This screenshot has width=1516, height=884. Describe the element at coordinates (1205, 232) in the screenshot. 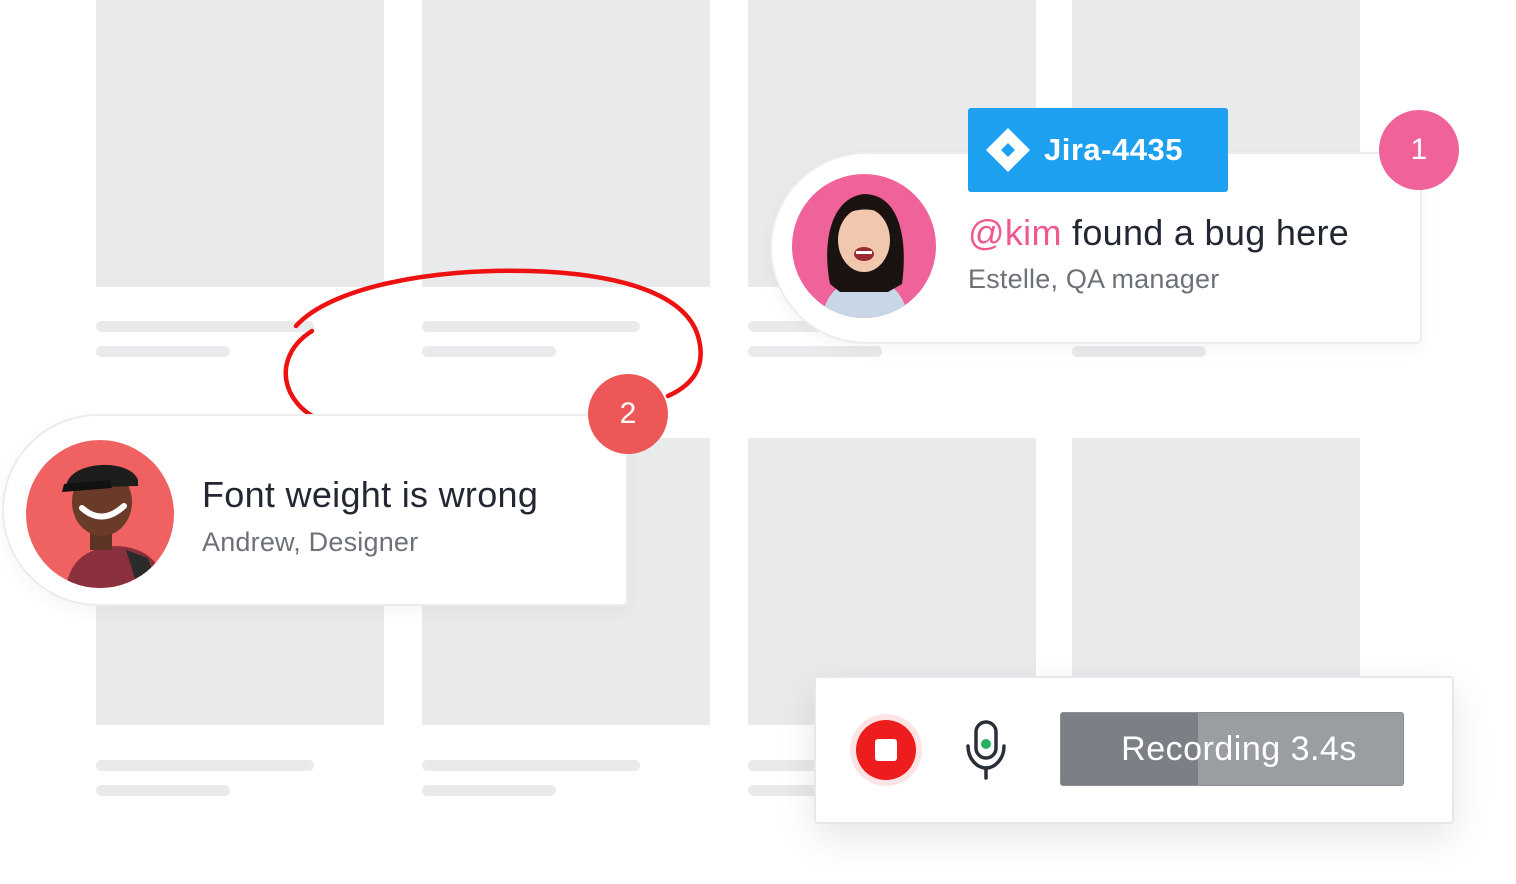

I see `comment-title-text: found a bug here` at that location.